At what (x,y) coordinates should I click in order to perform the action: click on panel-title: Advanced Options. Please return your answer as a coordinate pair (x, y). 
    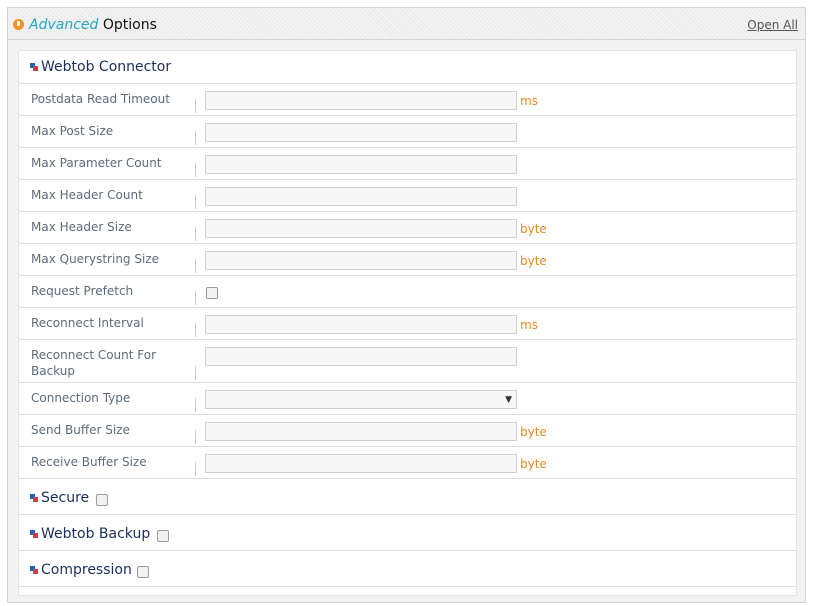
    Looking at the image, I should click on (93, 25).